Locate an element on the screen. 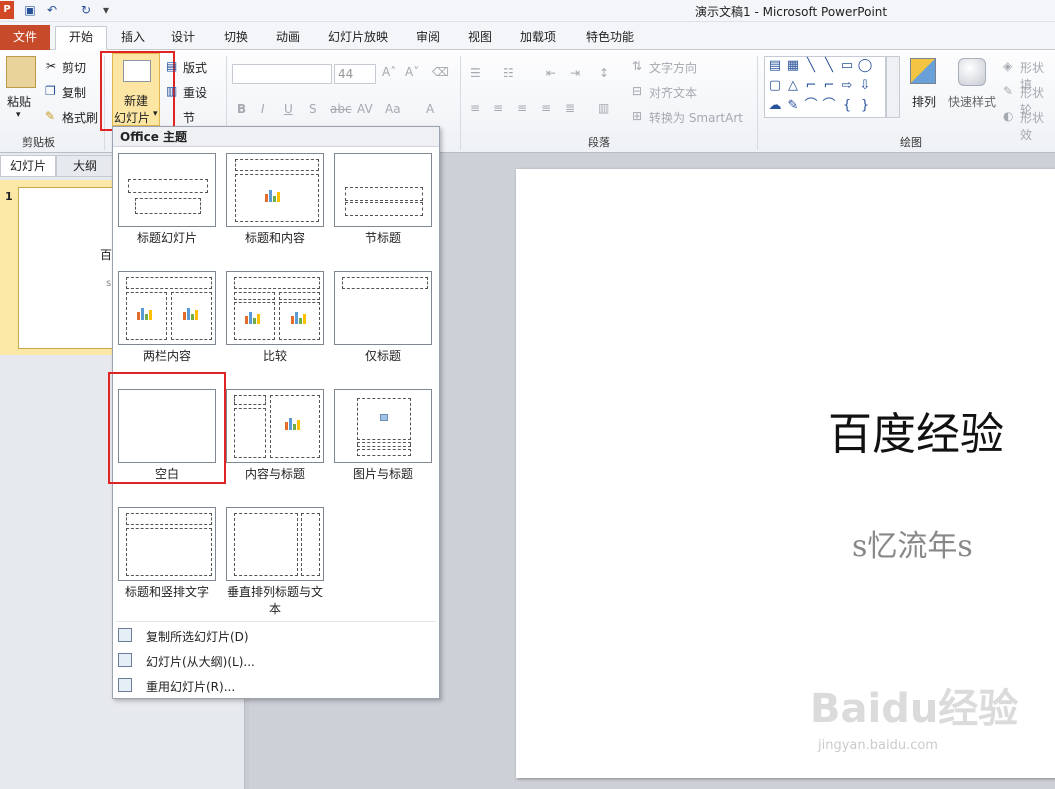 Image resolution: width=1055 pixels, height=789 pixels. justify-icon: ≡ is located at coordinates (546, 108).